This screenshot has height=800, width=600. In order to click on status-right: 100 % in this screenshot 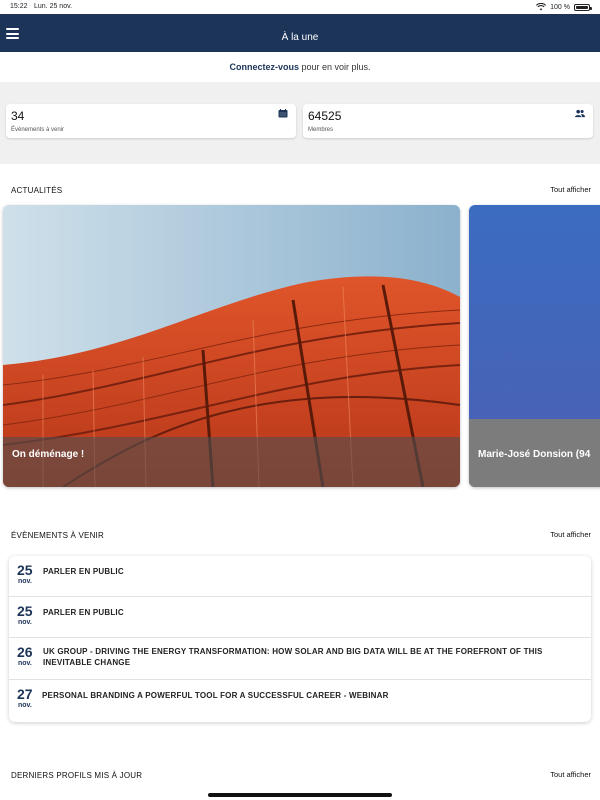, I will do `click(564, 7)`.